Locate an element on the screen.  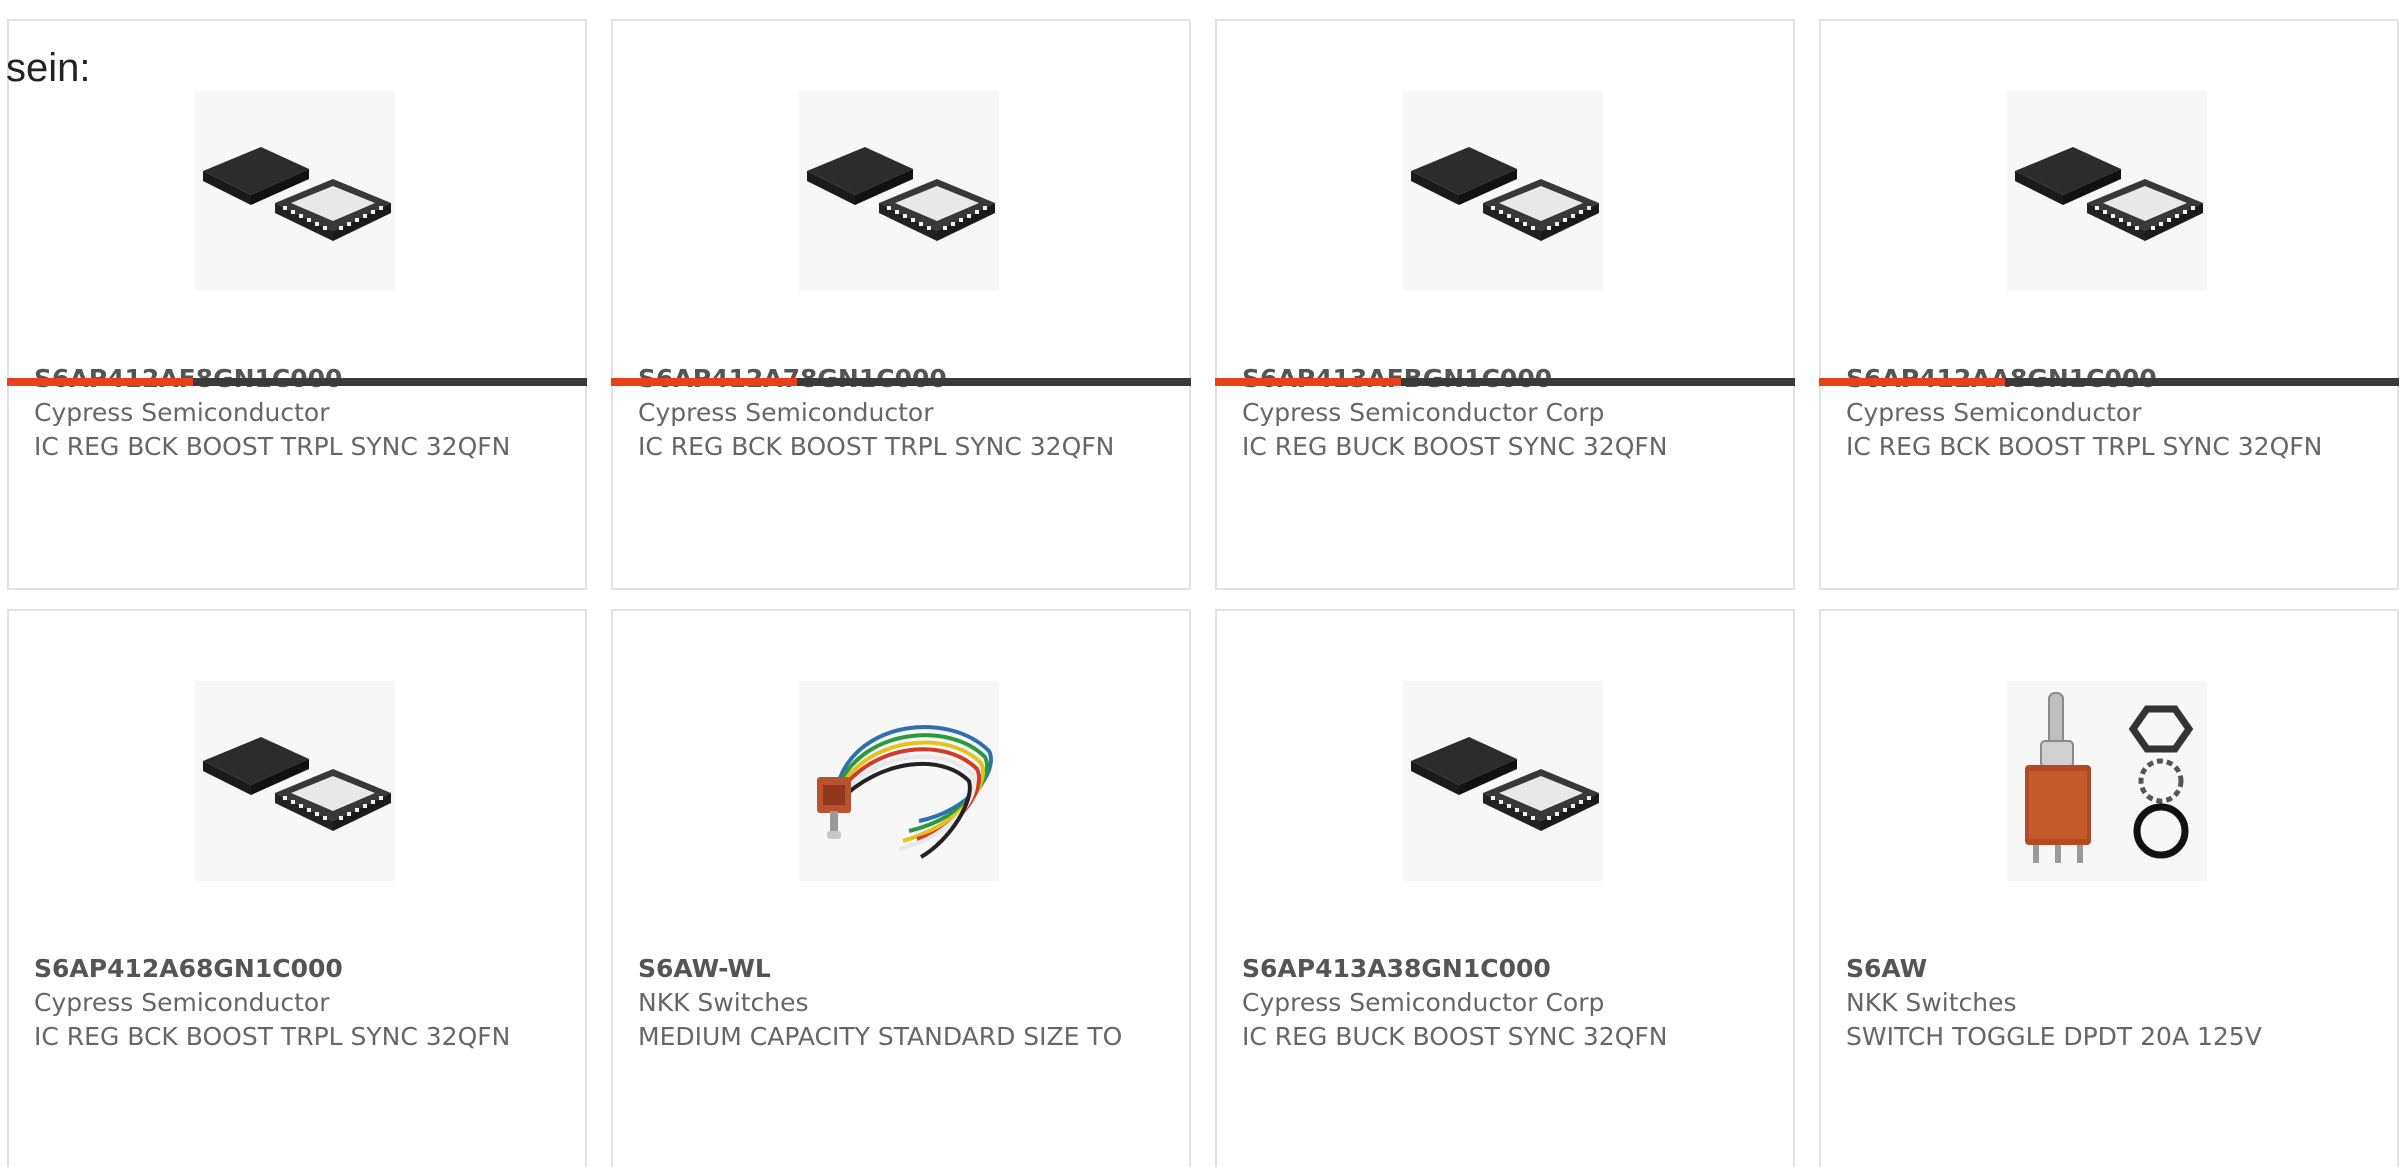
toggle-switch-icon is located at coordinates (2109, 777).